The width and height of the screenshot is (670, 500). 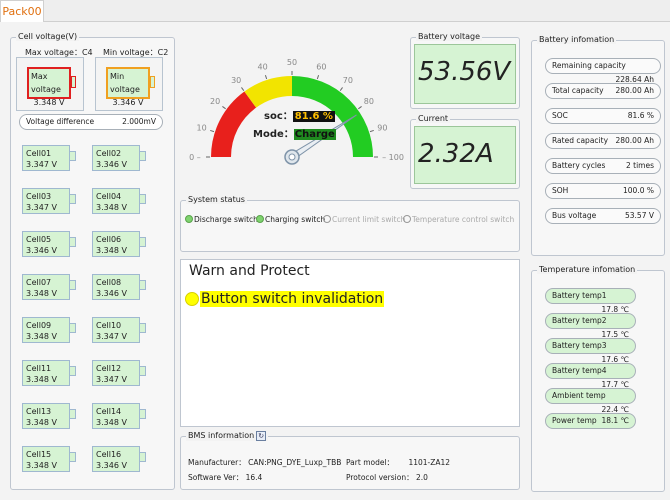 I want to click on temperature-info-title: Temperature infomation, so click(x=587, y=269).